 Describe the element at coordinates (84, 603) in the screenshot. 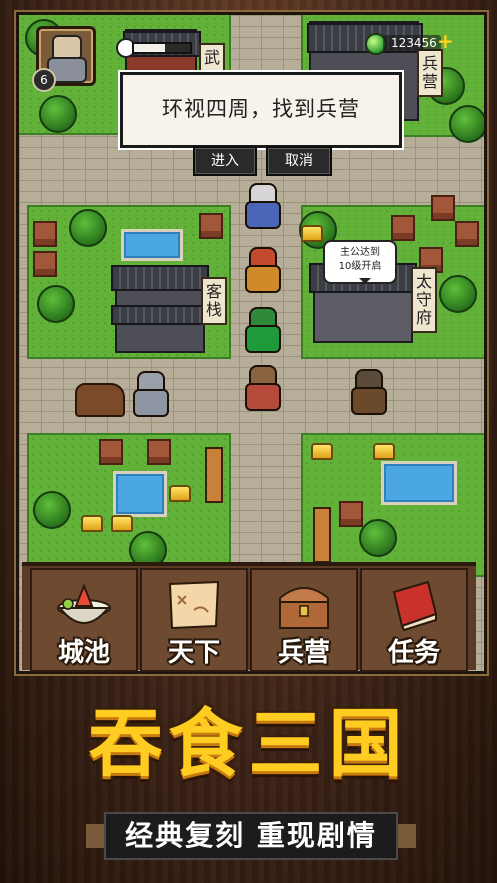

I see `bowl-icon` at that location.